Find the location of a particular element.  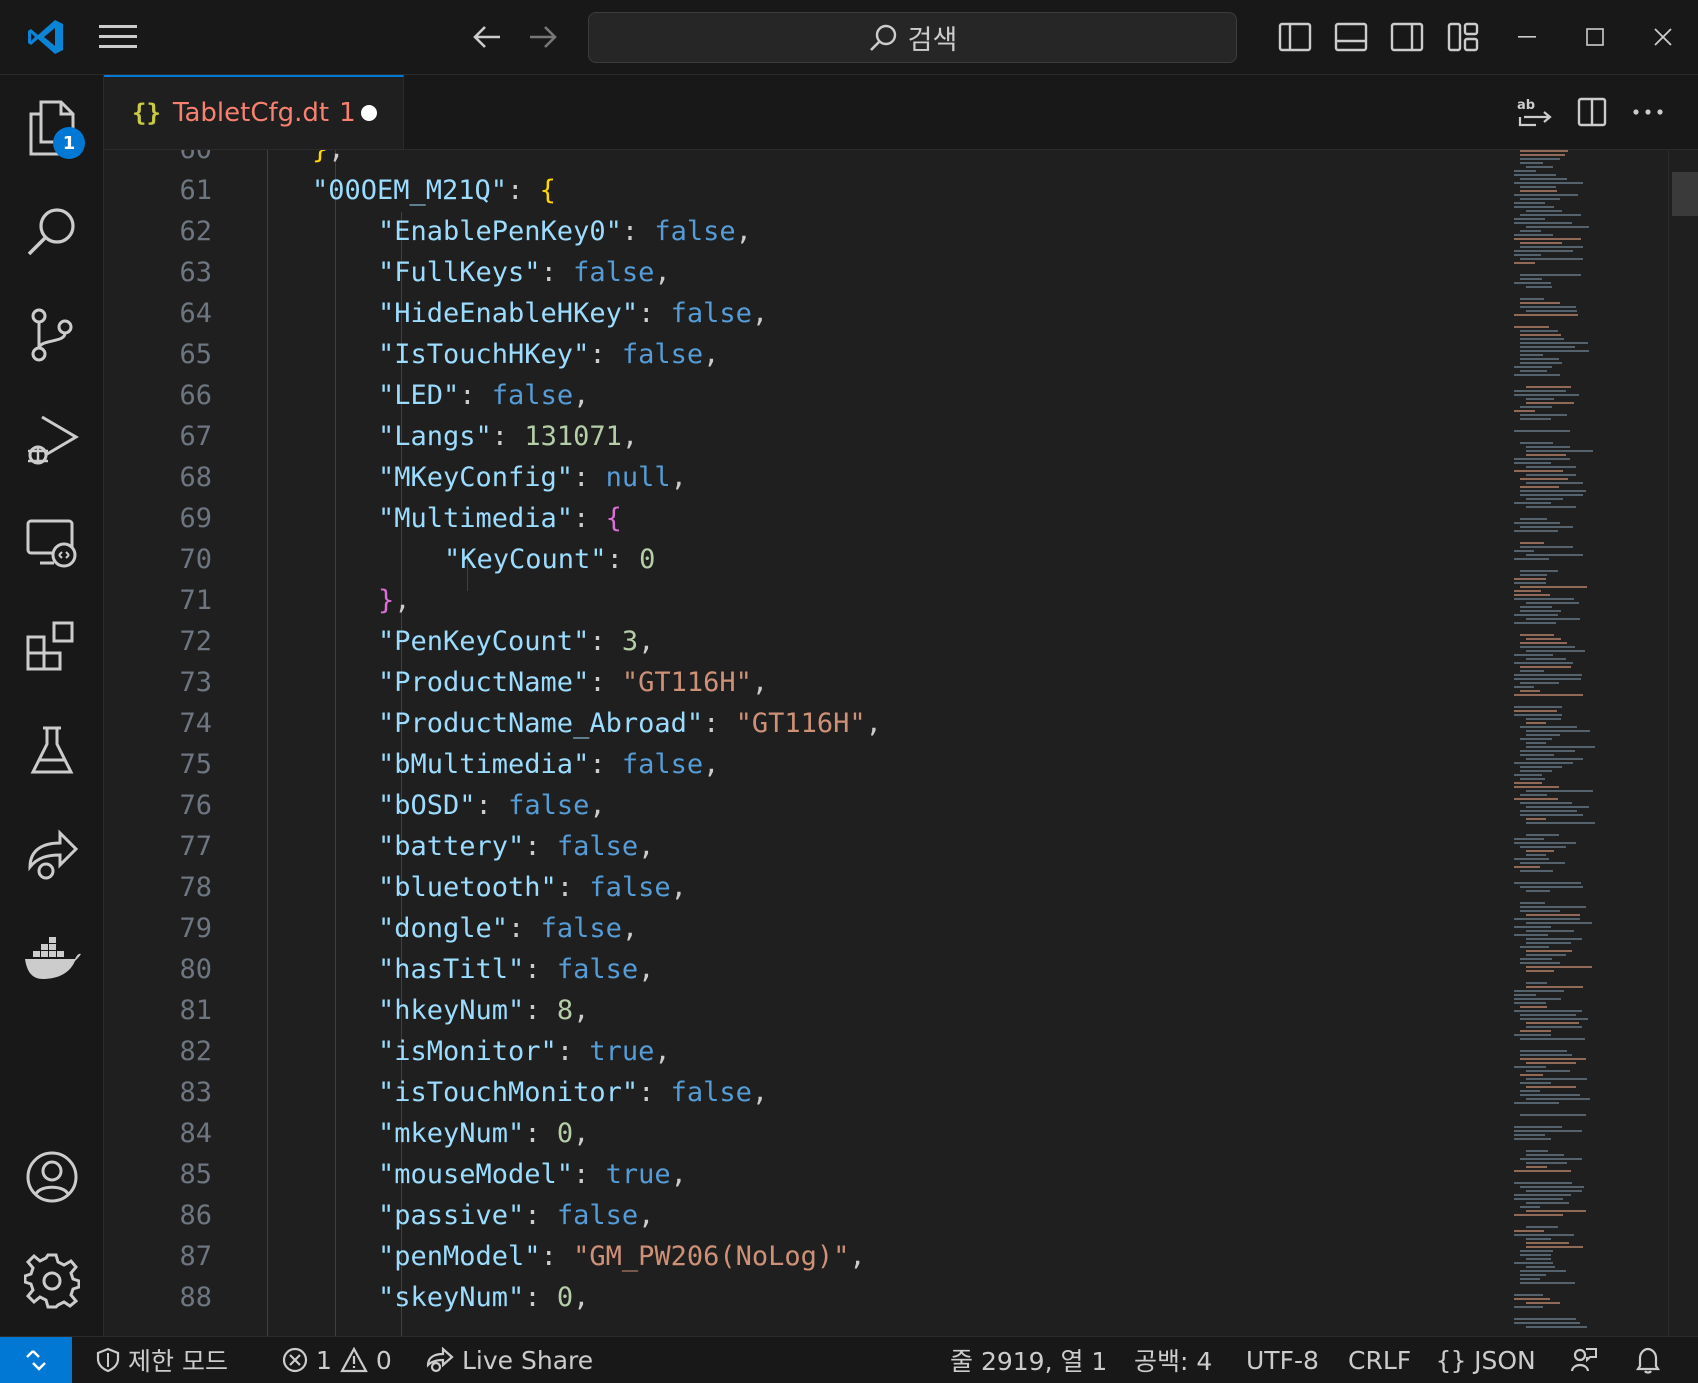

code-line: 61 "00OEM_M21Q": { is located at coordinates (804, 190).